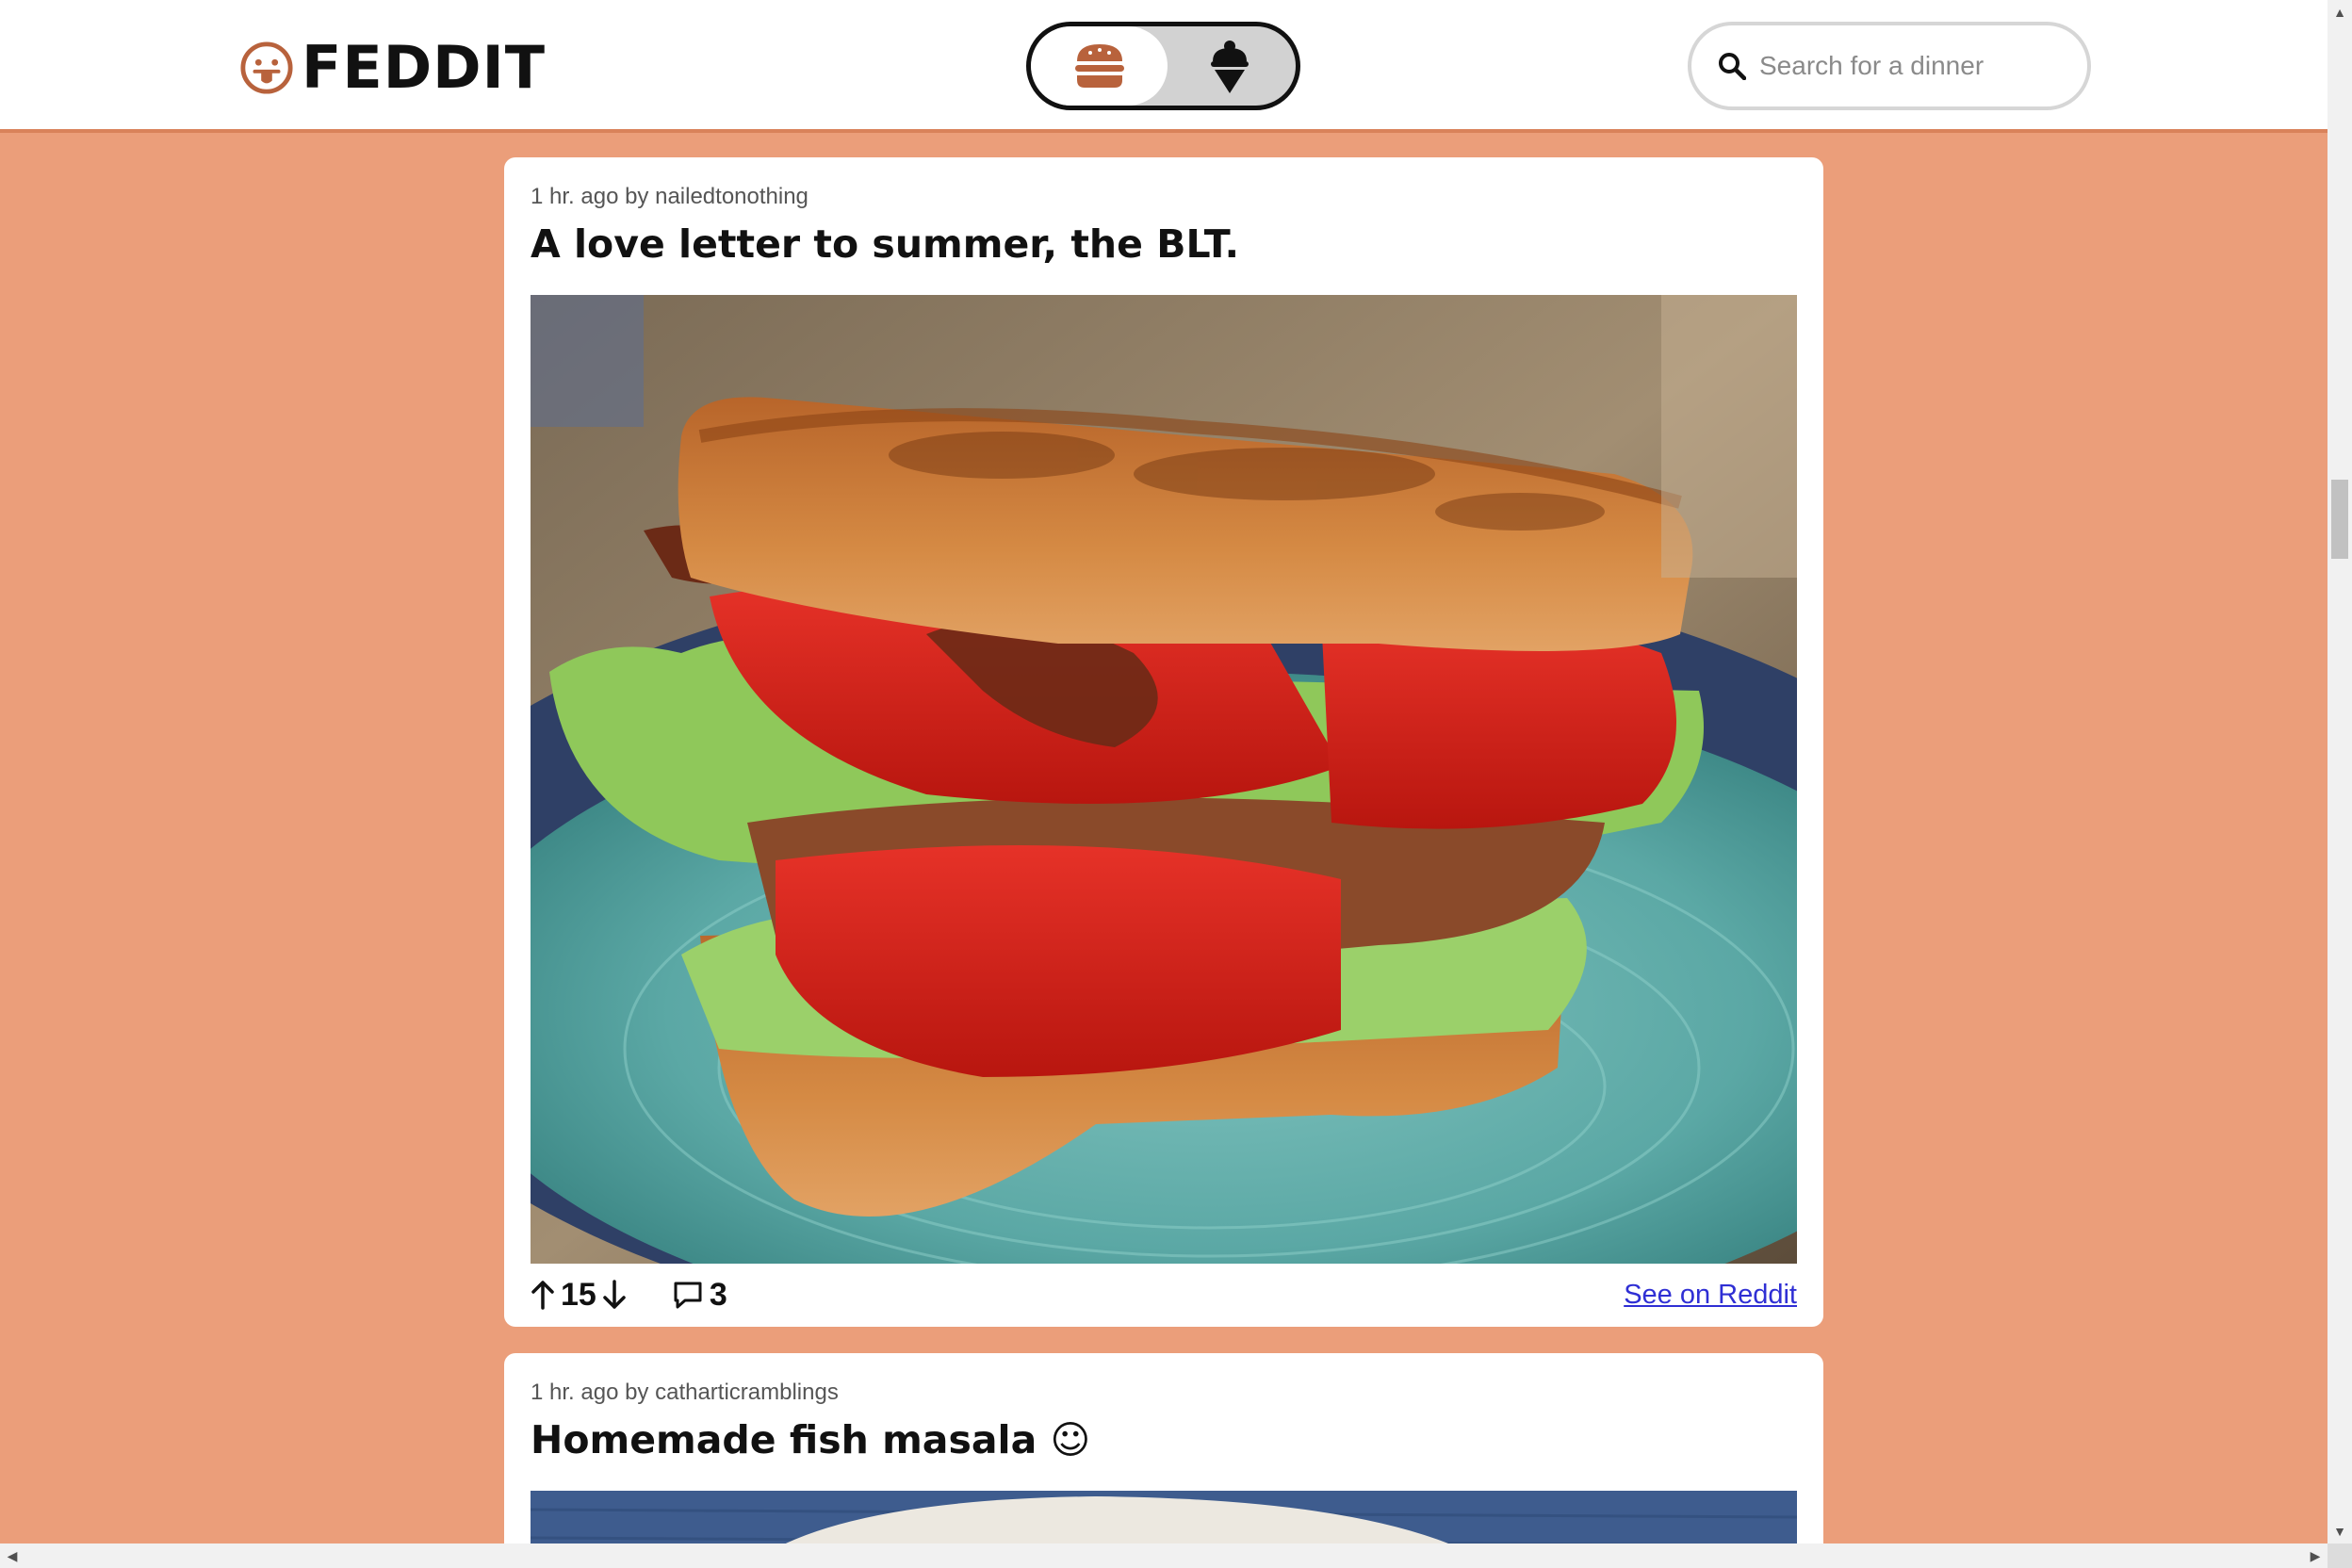 This screenshot has height=1568, width=2352. What do you see at coordinates (2340, 772) in the screenshot?
I see `vertical-scrollbar: ▲ ▼` at bounding box center [2340, 772].